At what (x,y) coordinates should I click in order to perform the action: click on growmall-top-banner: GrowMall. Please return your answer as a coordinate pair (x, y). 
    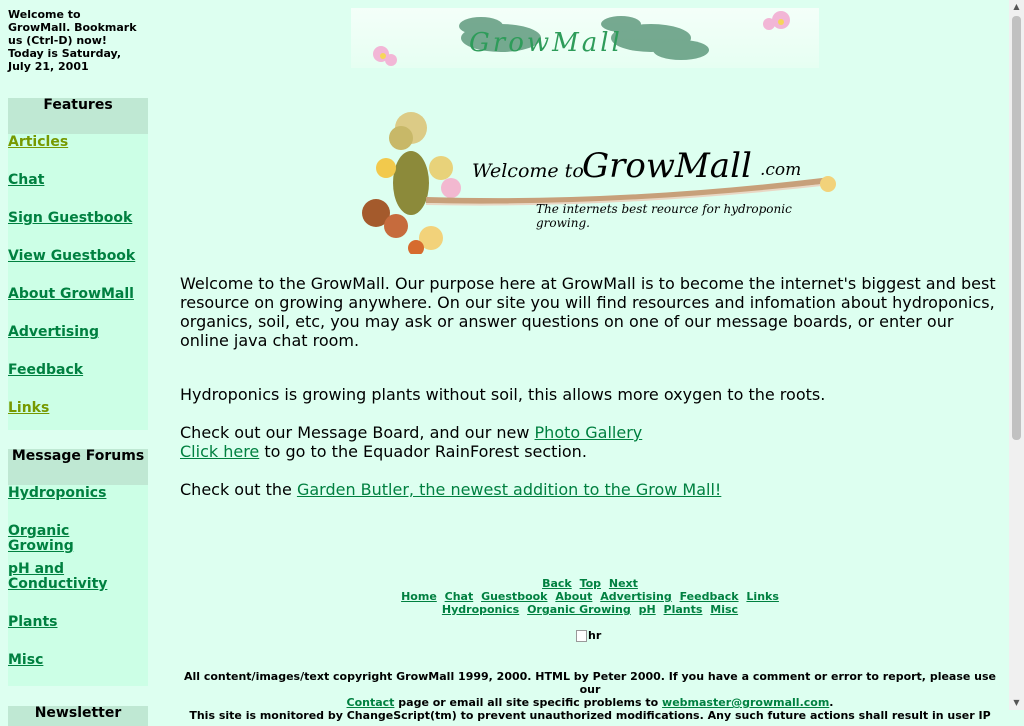
    Looking at the image, I should click on (585, 38).